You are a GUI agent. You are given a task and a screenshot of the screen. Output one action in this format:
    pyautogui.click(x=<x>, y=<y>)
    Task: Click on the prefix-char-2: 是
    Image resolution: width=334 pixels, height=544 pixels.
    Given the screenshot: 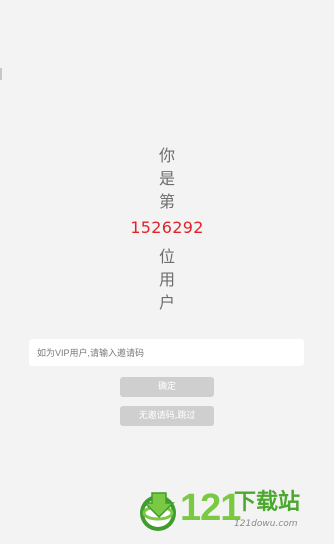 What is the action you would take?
    pyautogui.click(x=166, y=178)
    